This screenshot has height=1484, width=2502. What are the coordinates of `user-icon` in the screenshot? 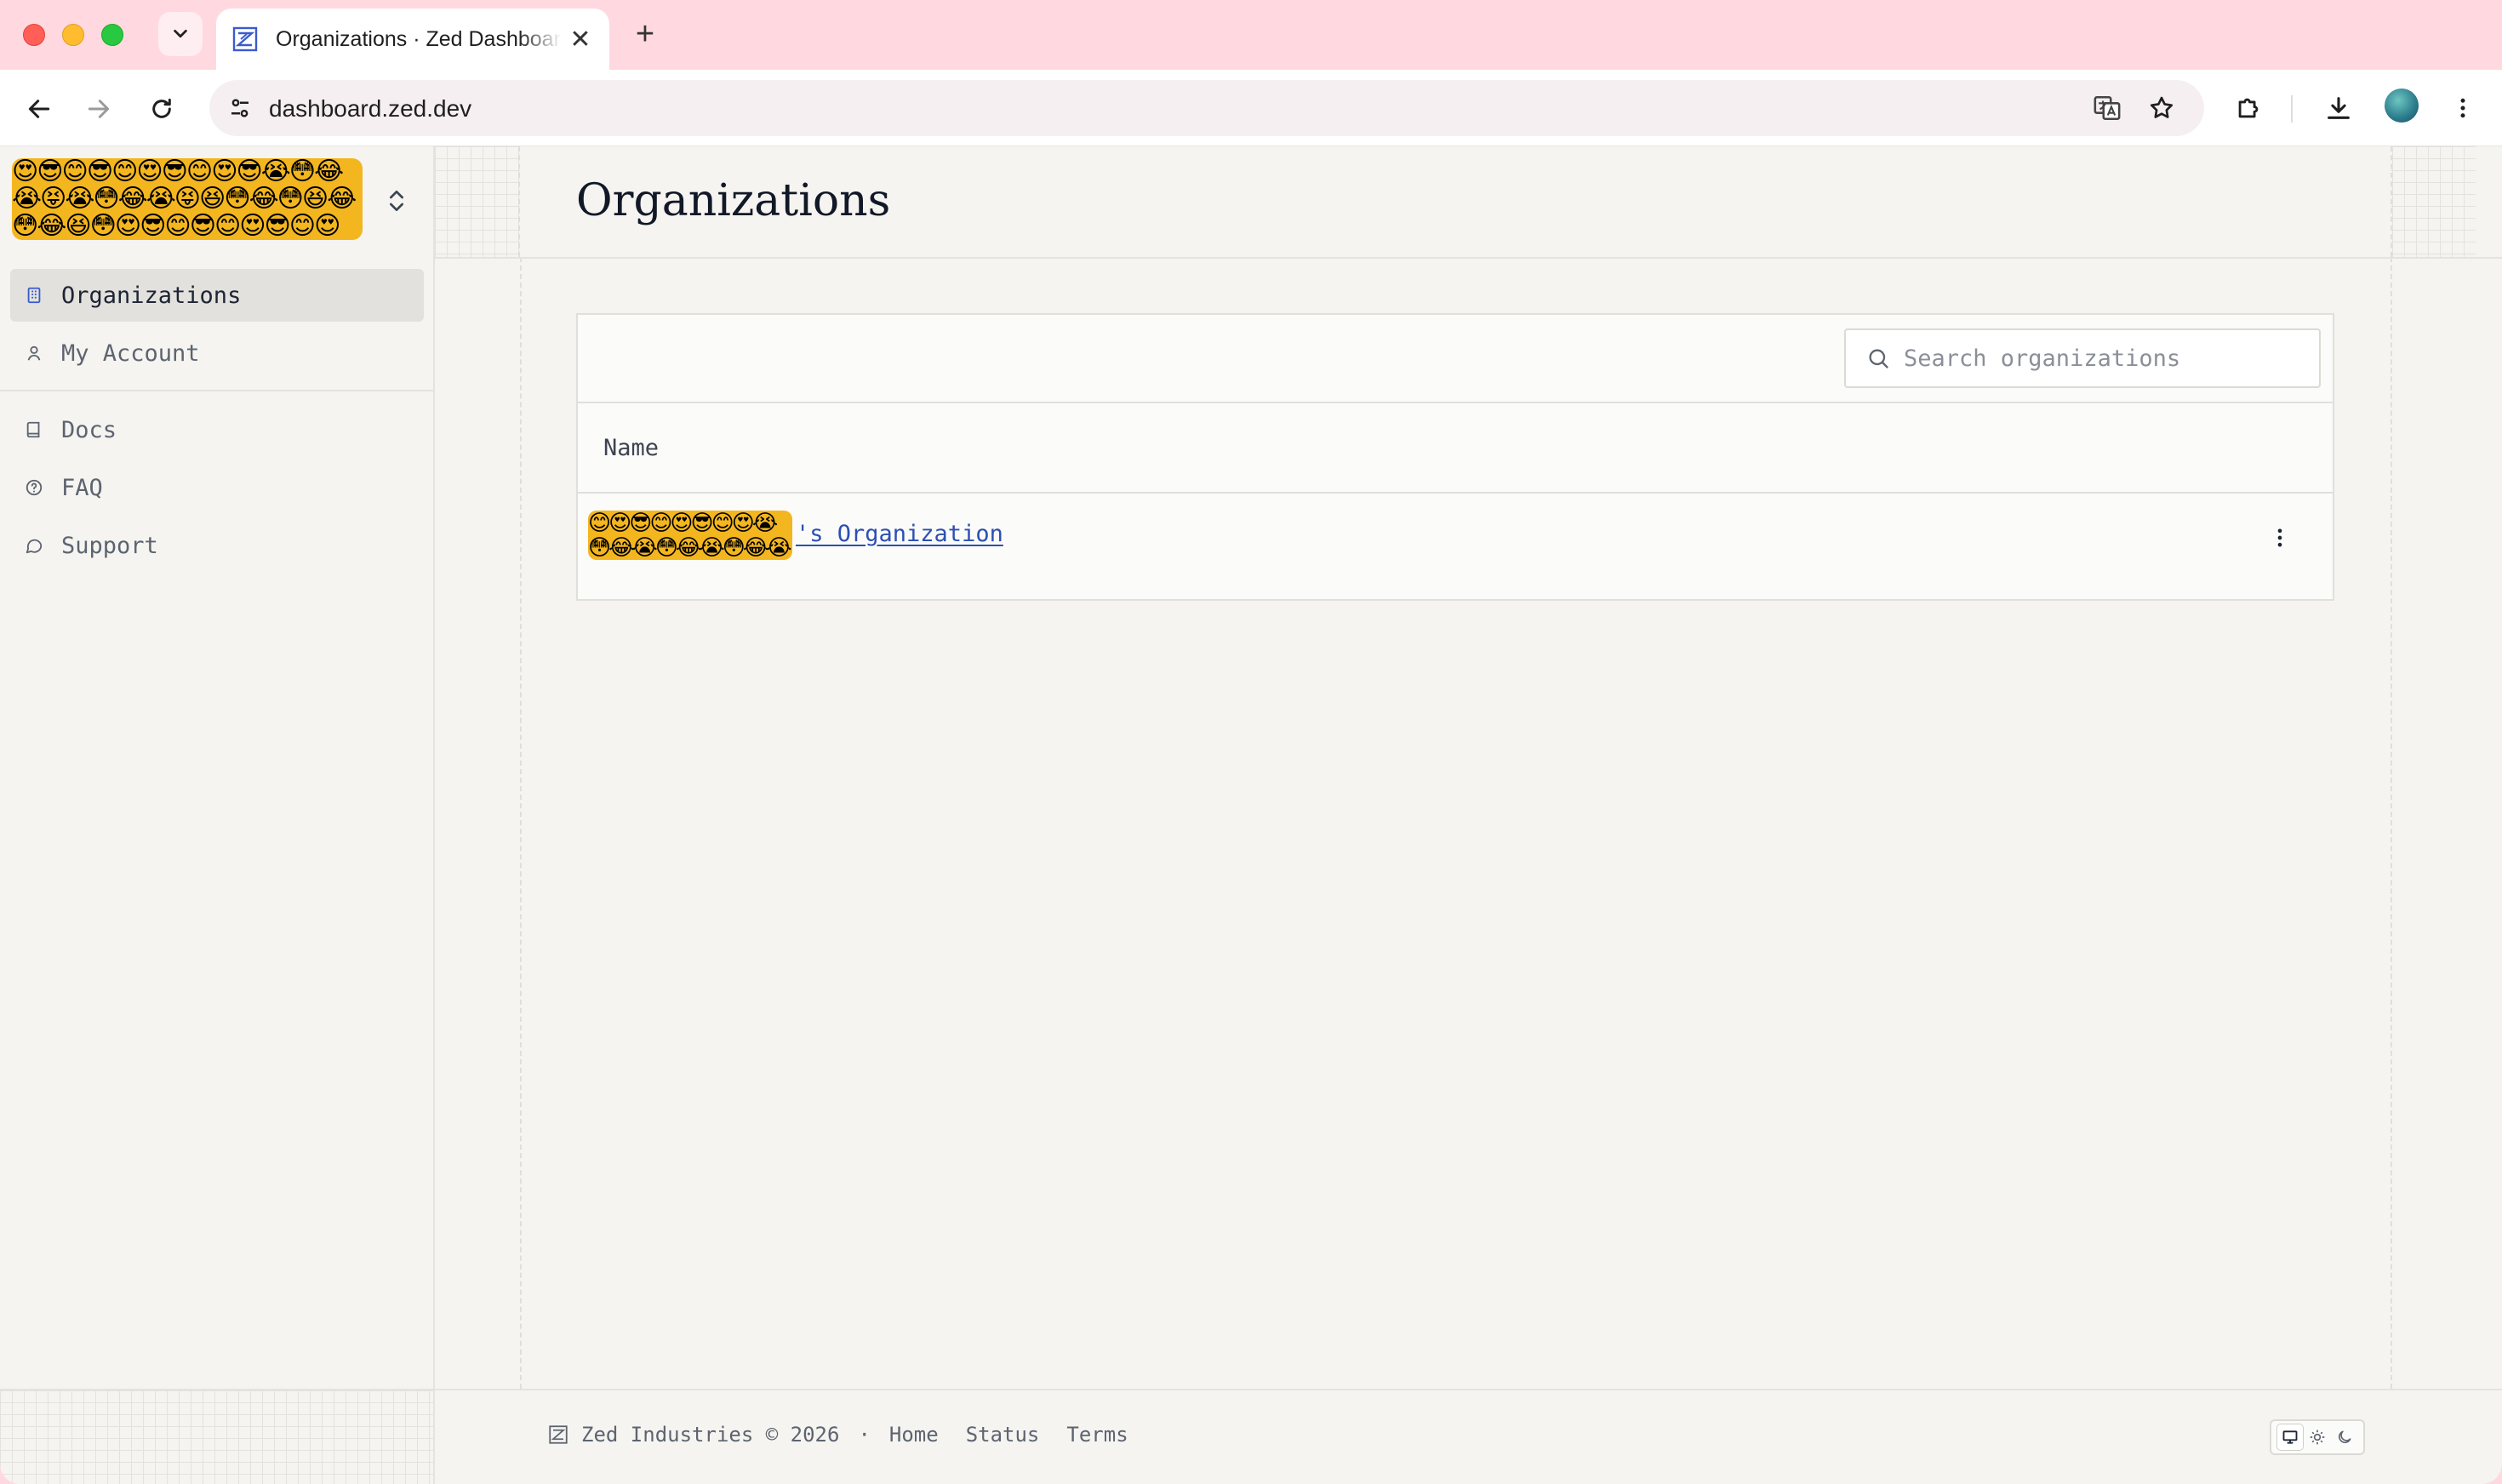 It's located at (34, 353).